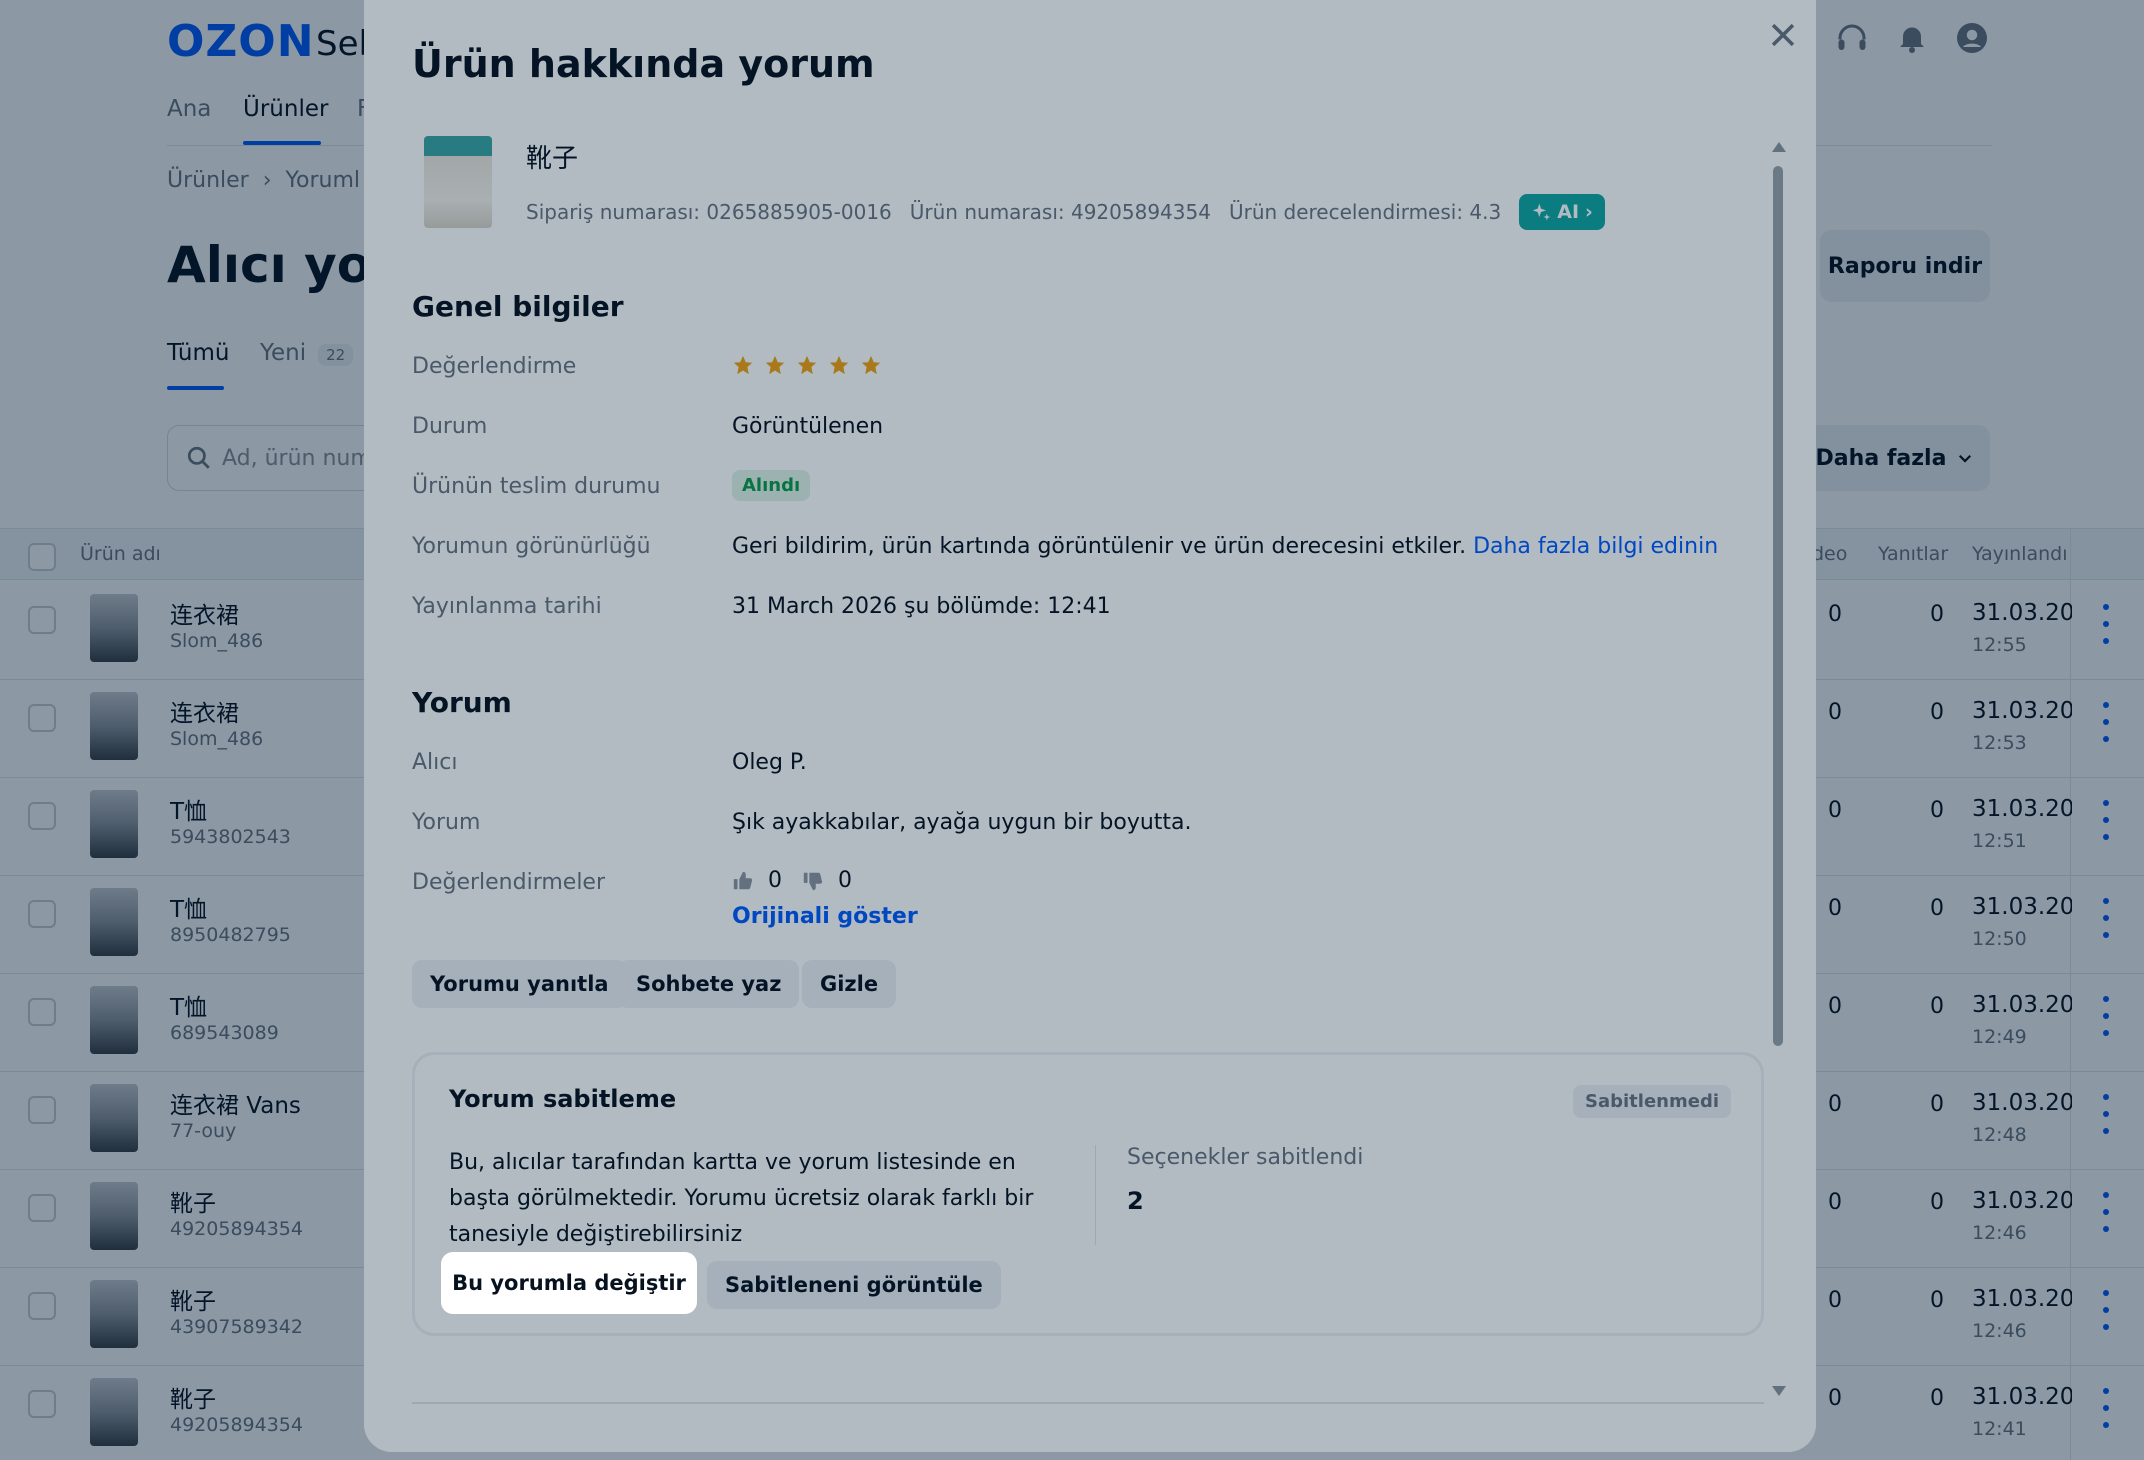 Image resolution: width=2144 pixels, height=1460 pixels. What do you see at coordinates (1365, 212) in the screenshot?
I see `product-rating: Ürün derecelendirmesi: 4.3` at bounding box center [1365, 212].